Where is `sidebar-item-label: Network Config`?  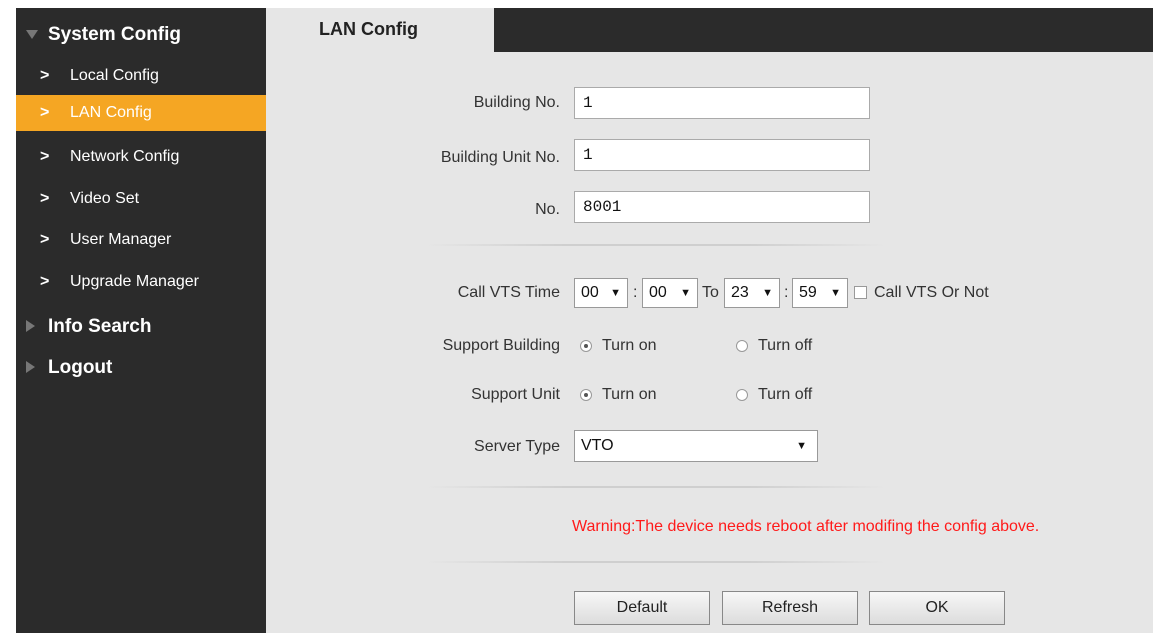
sidebar-item-label: Network Config is located at coordinates (125, 156).